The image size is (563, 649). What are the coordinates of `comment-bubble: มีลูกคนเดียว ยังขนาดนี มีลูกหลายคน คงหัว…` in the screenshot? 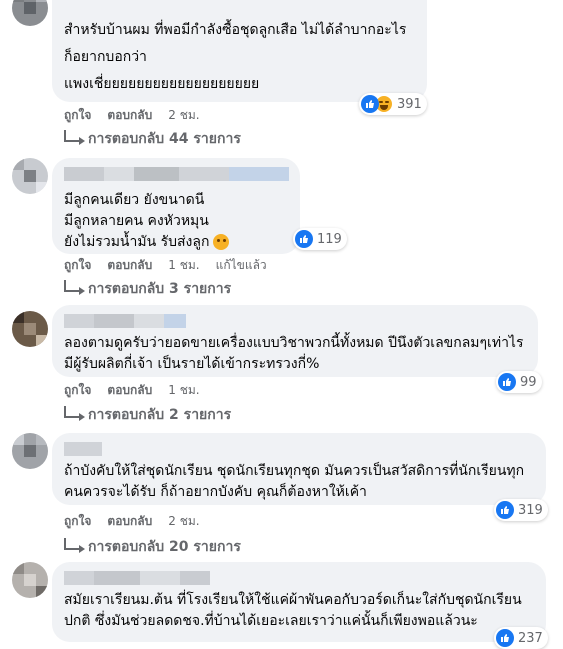 It's located at (176, 206).